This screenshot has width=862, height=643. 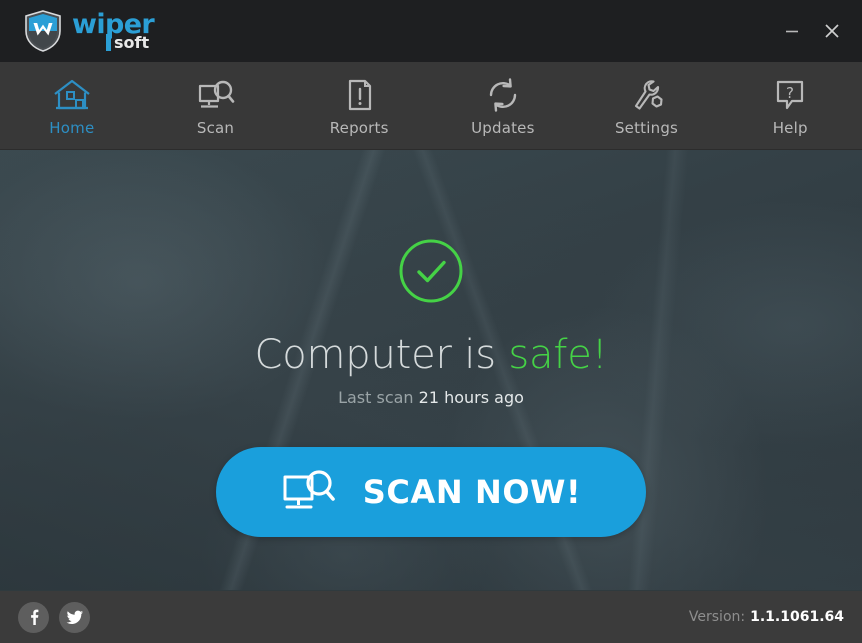 What do you see at coordinates (558, 355) in the screenshot?
I see `status-word: safe!` at bounding box center [558, 355].